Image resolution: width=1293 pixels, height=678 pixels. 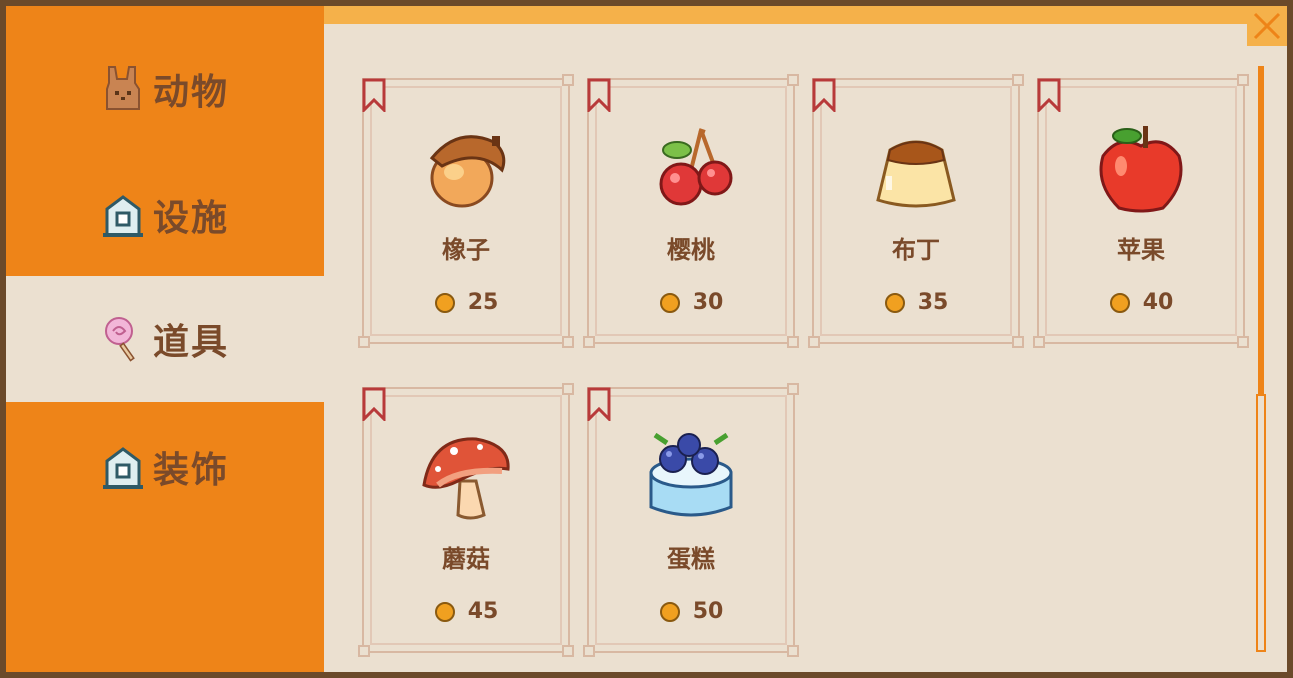 I want to click on close-icon, so click(x=1267, y=26).